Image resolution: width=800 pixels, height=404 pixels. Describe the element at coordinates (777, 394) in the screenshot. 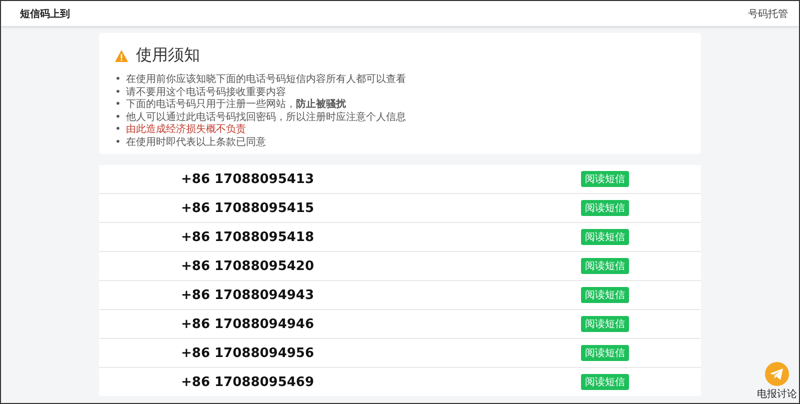

I see `chat-label: 电报讨论` at that location.